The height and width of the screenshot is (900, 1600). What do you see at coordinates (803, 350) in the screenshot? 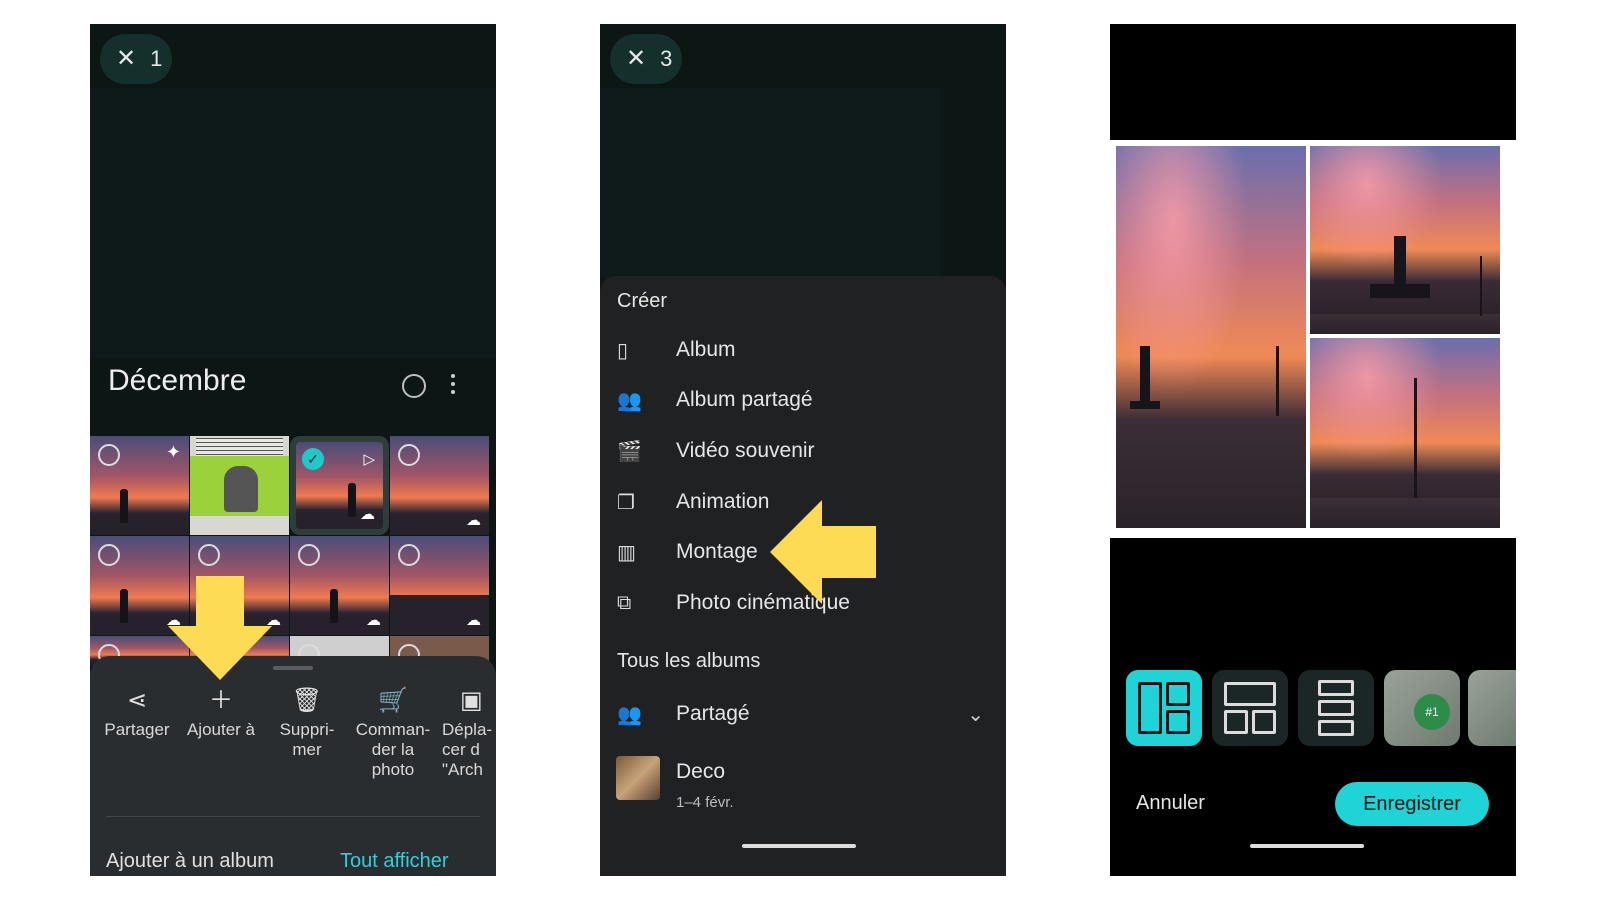
I see `menu-item-album: ▯ Album` at bounding box center [803, 350].